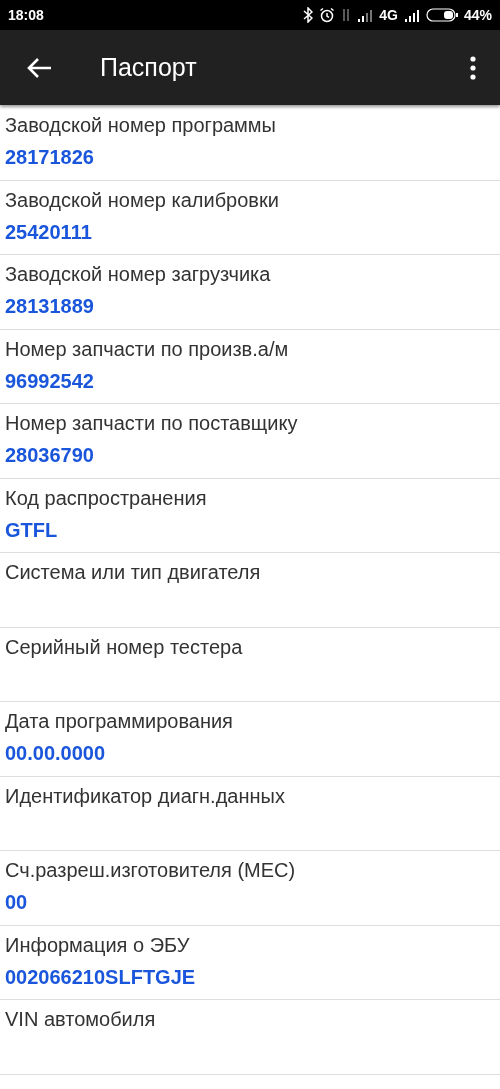 This screenshot has height=1089, width=500. I want to click on field-label: Заводской номер загрузчика, so click(138, 274).